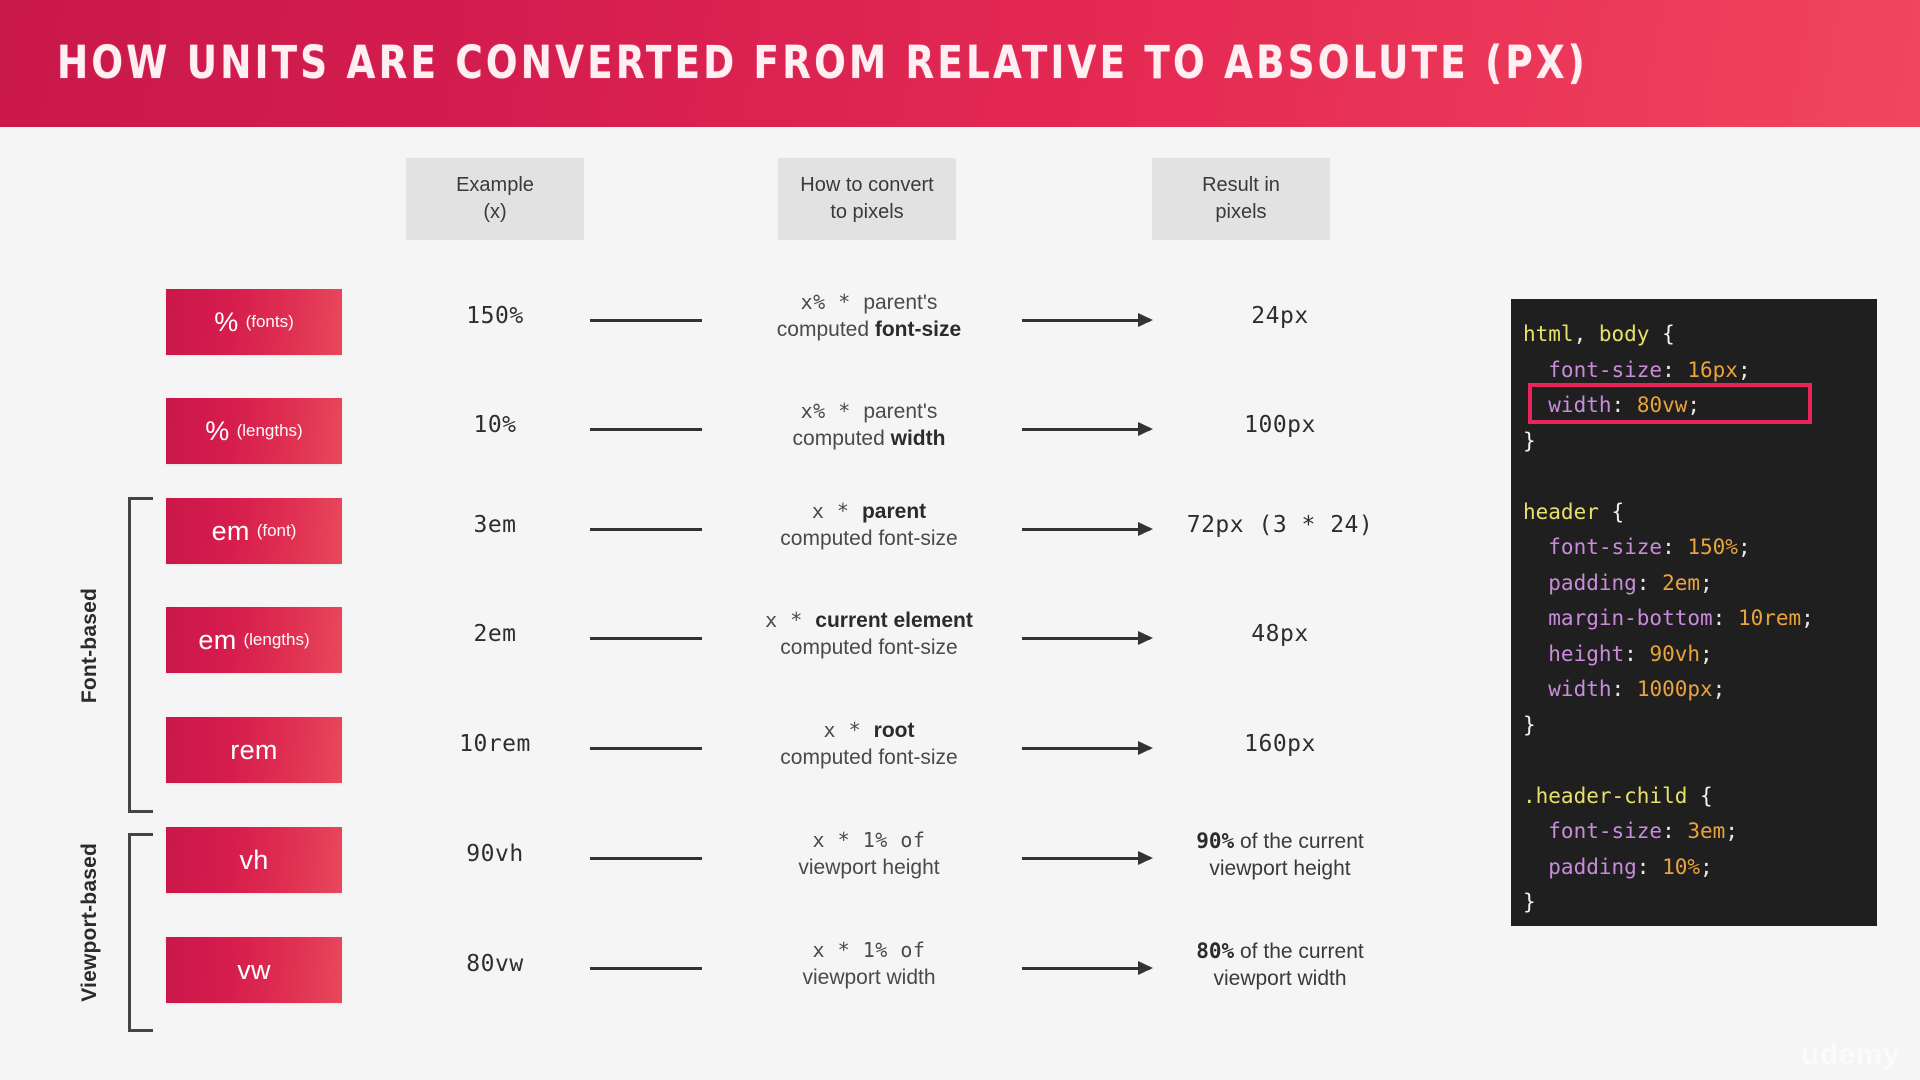 The image size is (1920, 1080). I want to click on column-header-convert: How to convert to pixels, so click(867, 199).